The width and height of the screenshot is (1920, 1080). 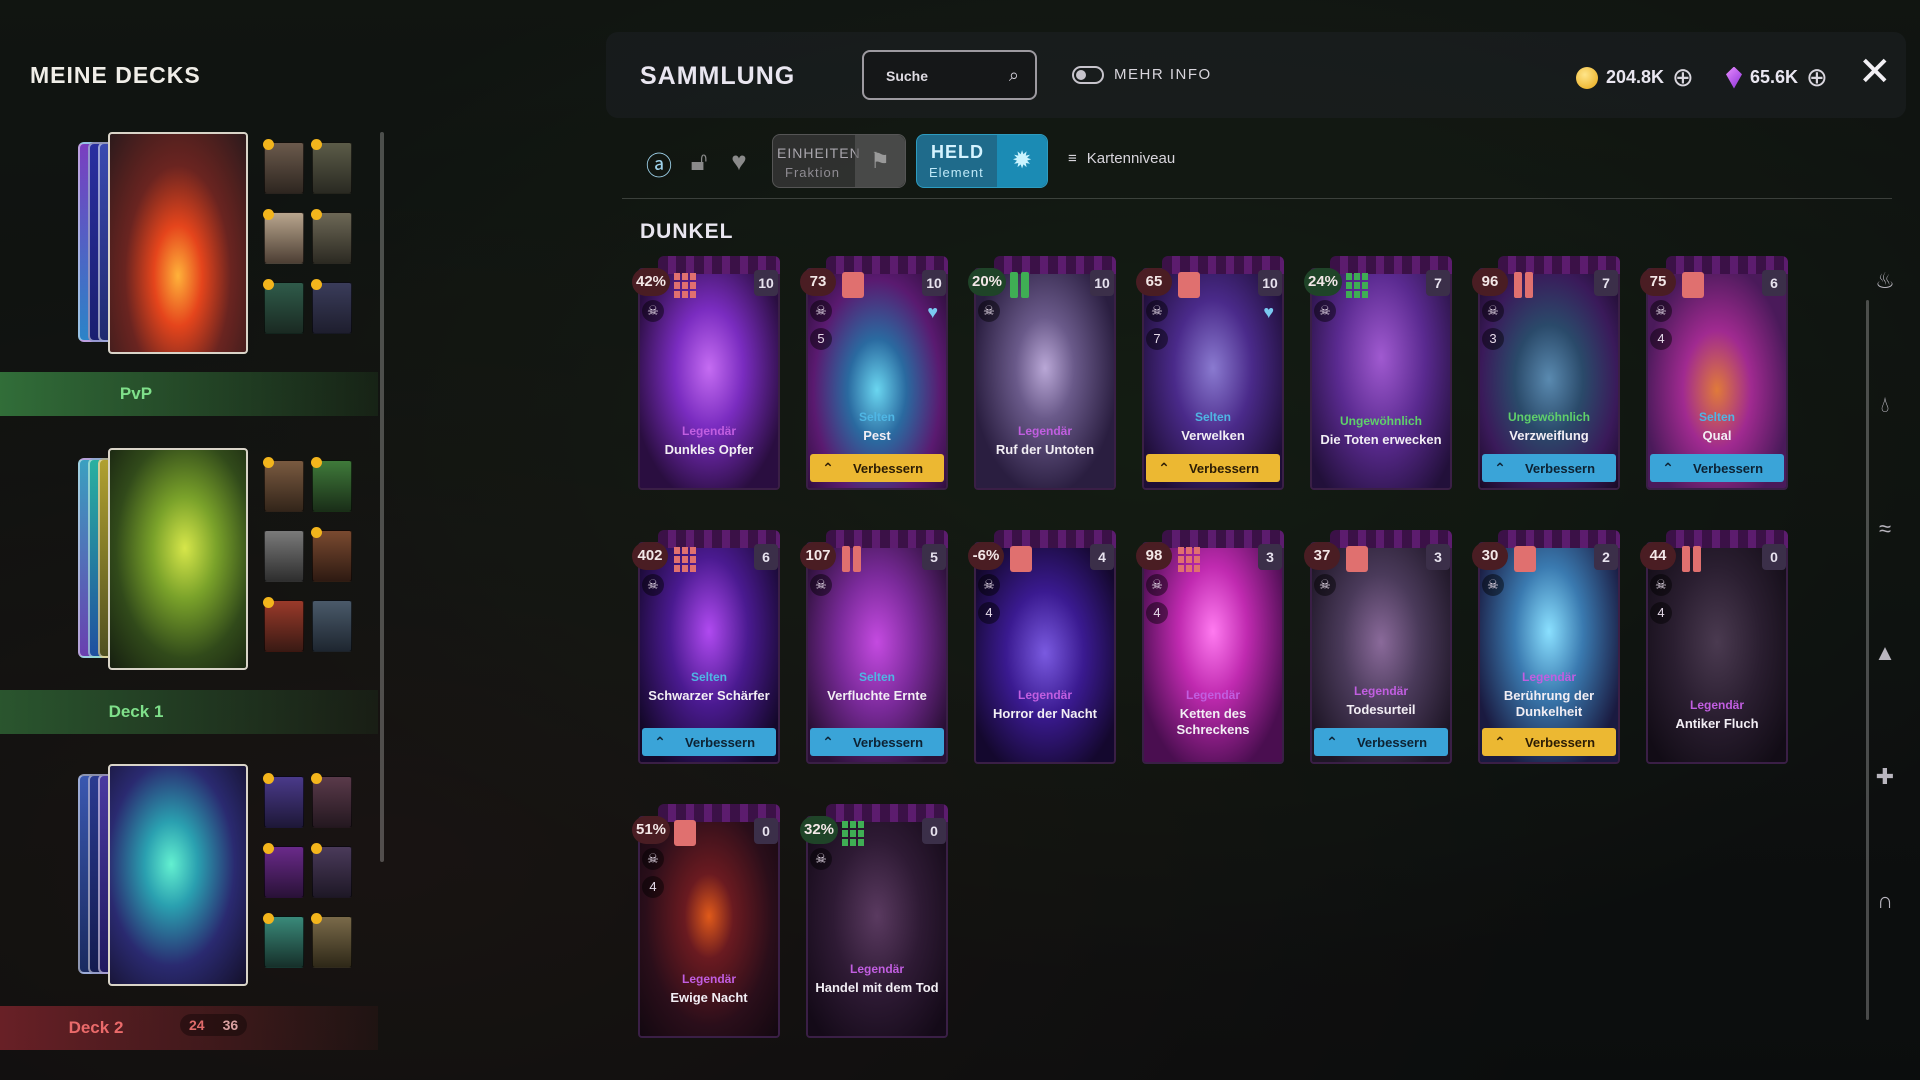 I want to click on gem-icon, so click(x=1734, y=77).